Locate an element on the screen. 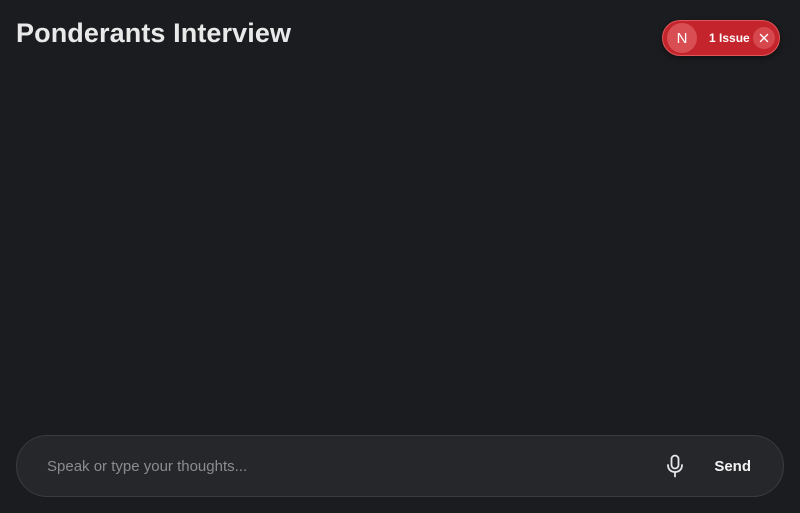 The width and height of the screenshot is (800, 513). microphone-icon-glyph is located at coordinates (675, 466).